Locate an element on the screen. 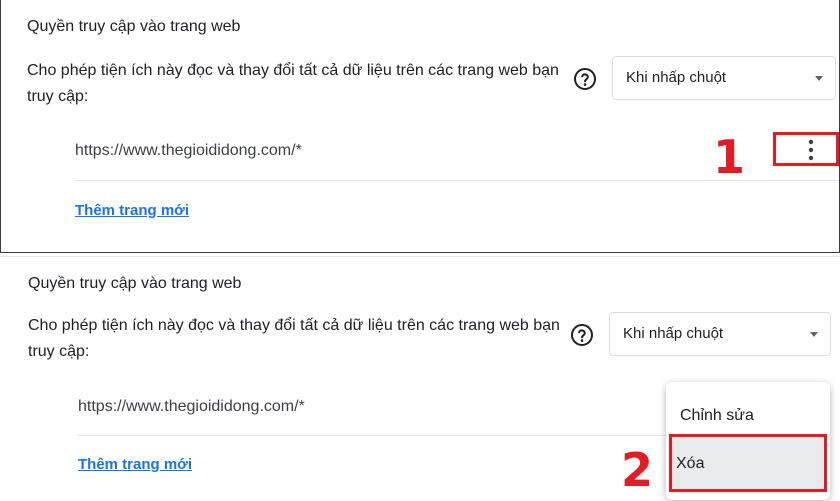 The height and width of the screenshot is (501, 840). menu-item-edit: Chỉnh sửa is located at coordinates (748, 416).